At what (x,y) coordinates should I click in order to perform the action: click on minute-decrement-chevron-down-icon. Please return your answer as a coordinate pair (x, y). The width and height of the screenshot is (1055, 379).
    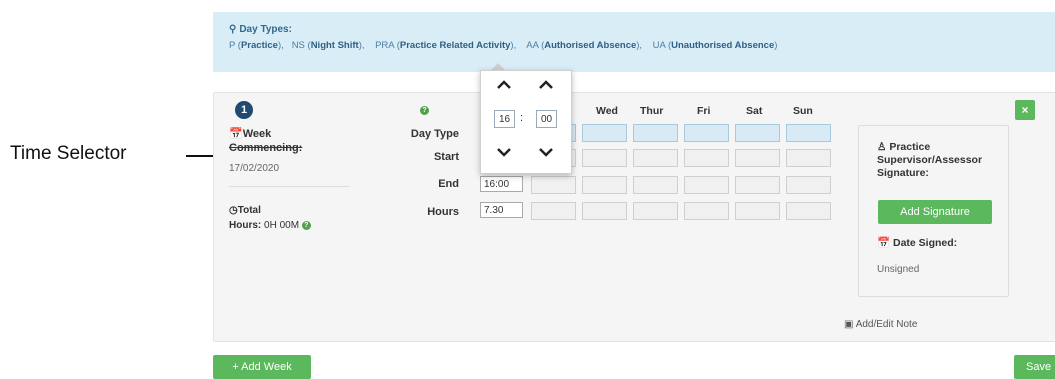
    Looking at the image, I should click on (546, 152).